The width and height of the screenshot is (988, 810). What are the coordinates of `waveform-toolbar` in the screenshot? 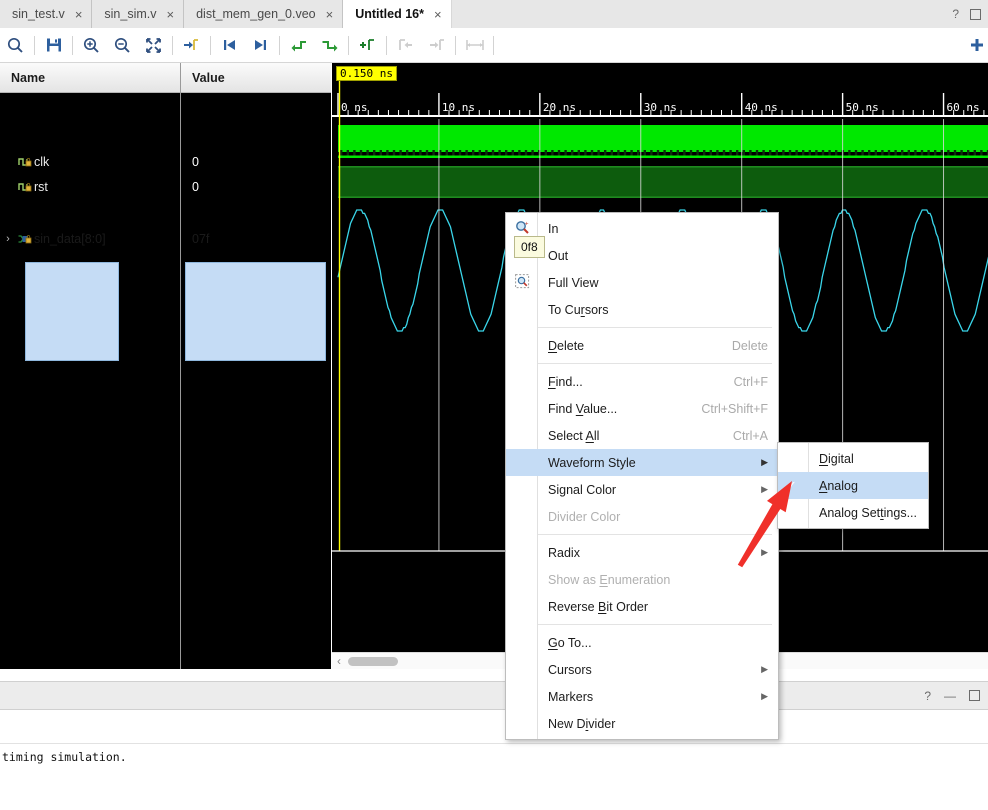 It's located at (494, 45).